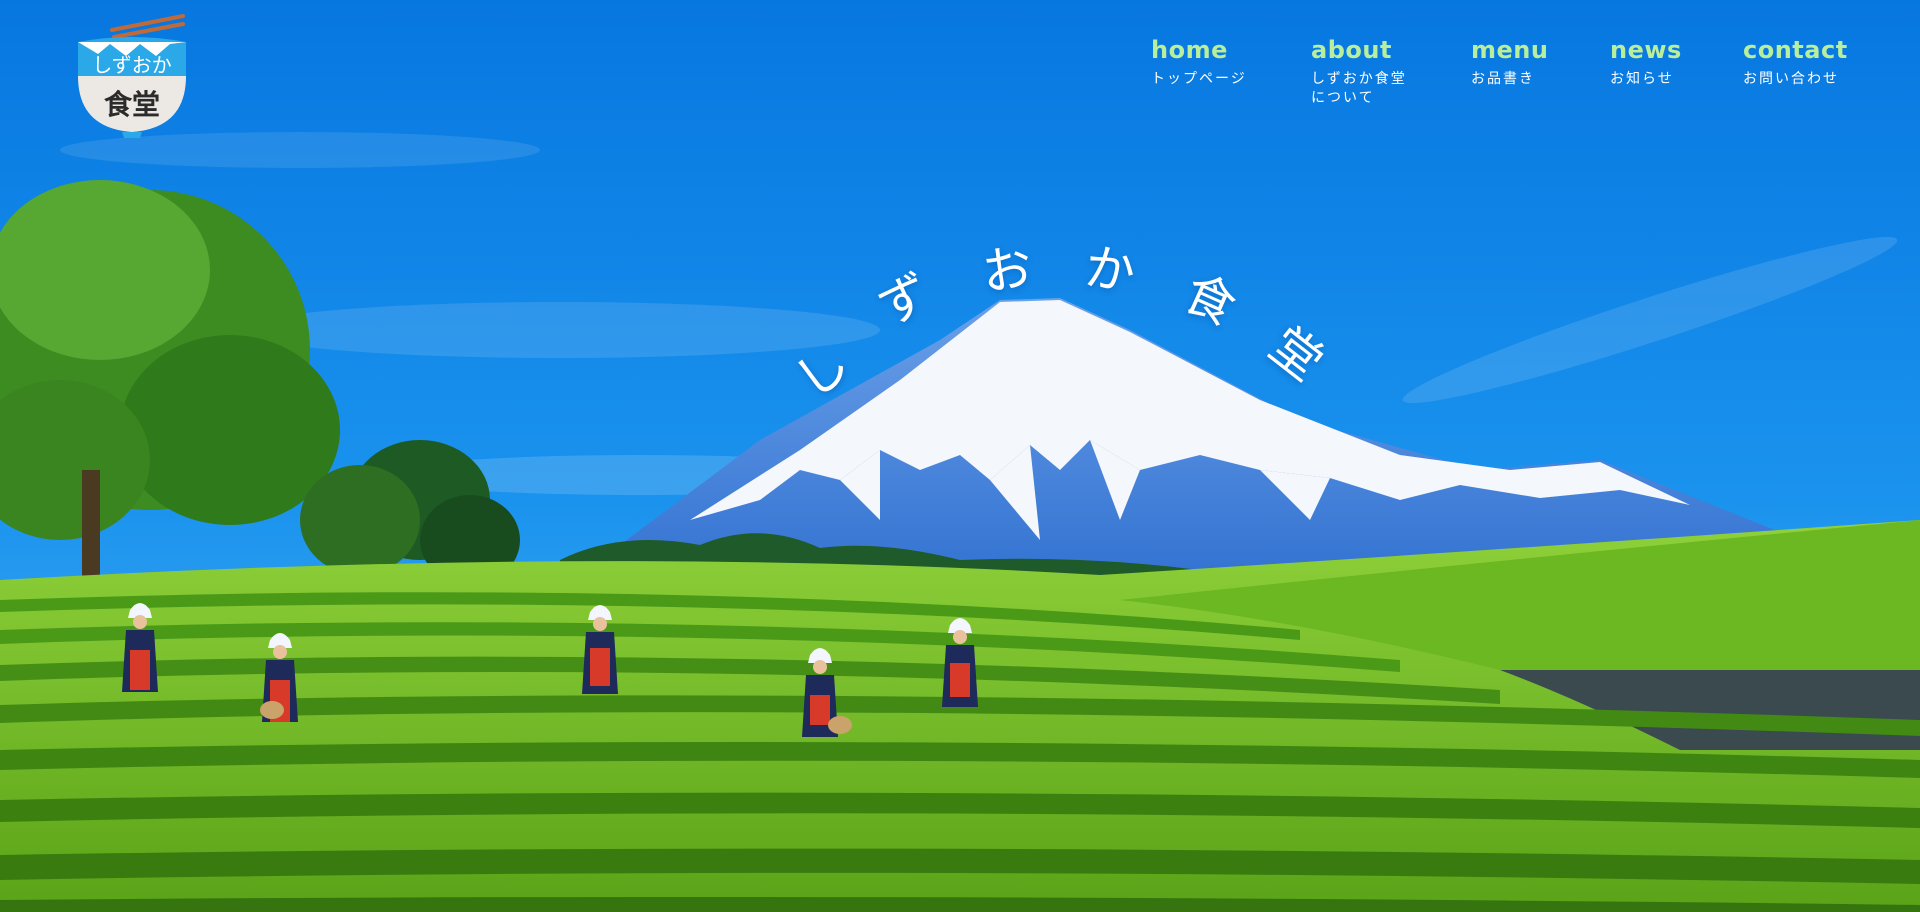  Describe the element at coordinates (1795, 50) in the screenshot. I see `nav-contact-label: contact` at that location.